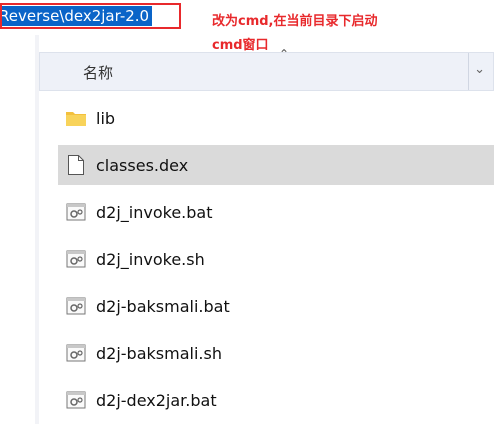  I want to click on annotation-line-1: 改为cmd,在当前目录下启动, so click(295, 21).